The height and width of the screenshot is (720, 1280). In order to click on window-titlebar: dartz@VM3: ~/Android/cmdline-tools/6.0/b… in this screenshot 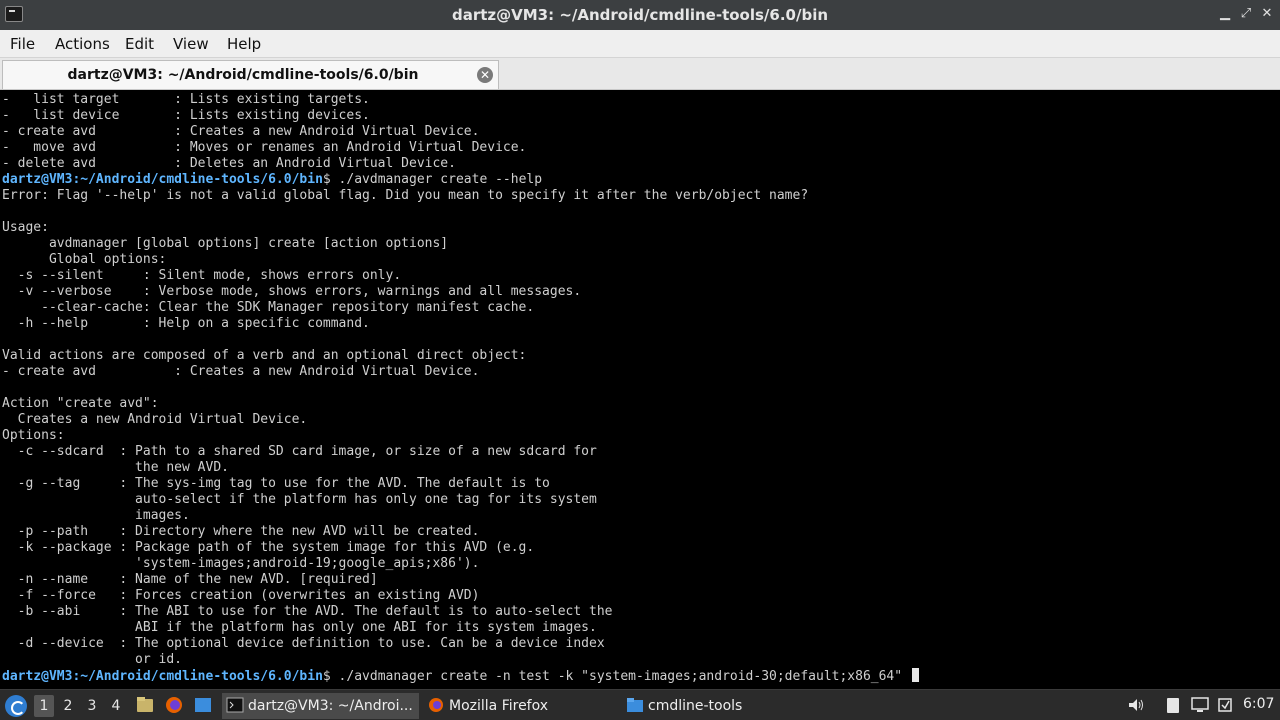, I will do `click(640, 15)`.